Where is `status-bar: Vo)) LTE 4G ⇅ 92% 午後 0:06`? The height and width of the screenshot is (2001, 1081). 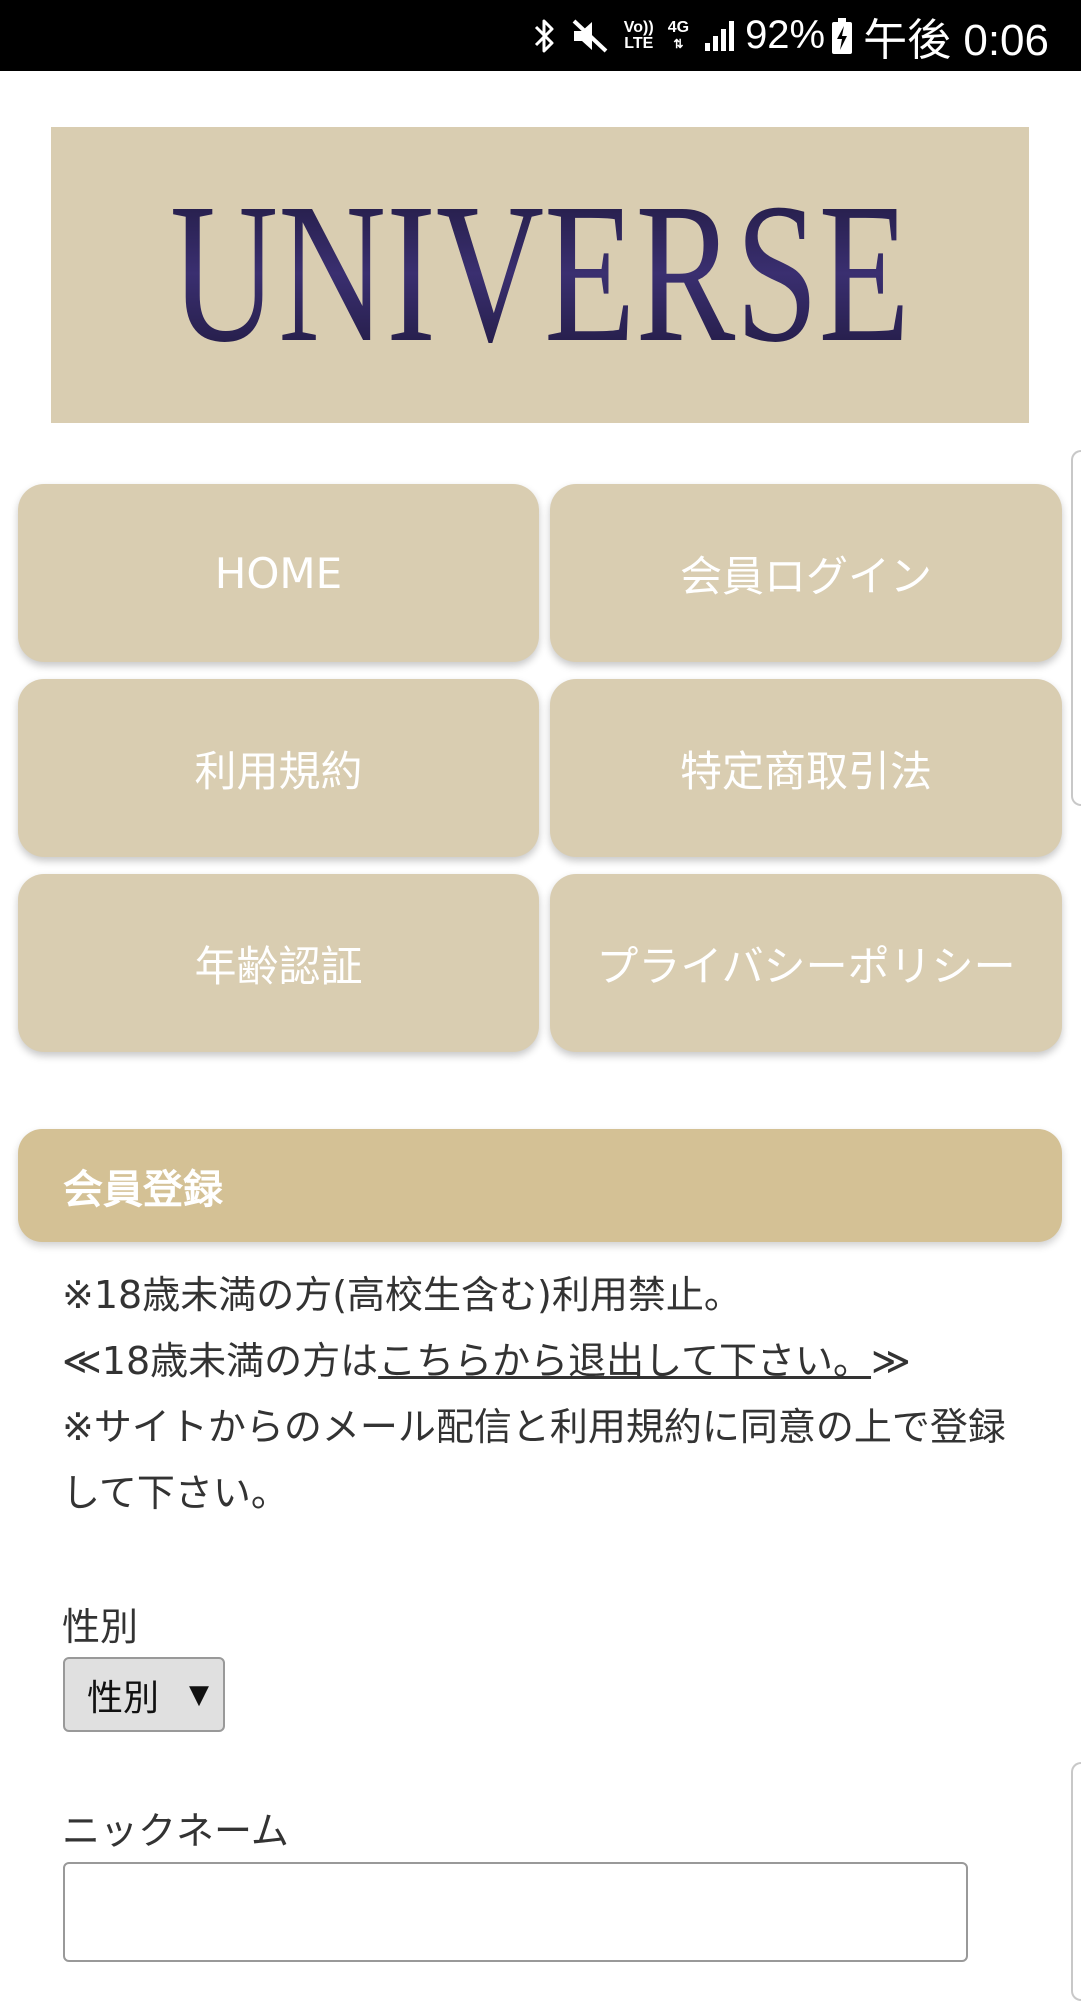 status-bar: Vo)) LTE 4G ⇅ 92% 午後 0:06 is located at coordinates (540, 35).